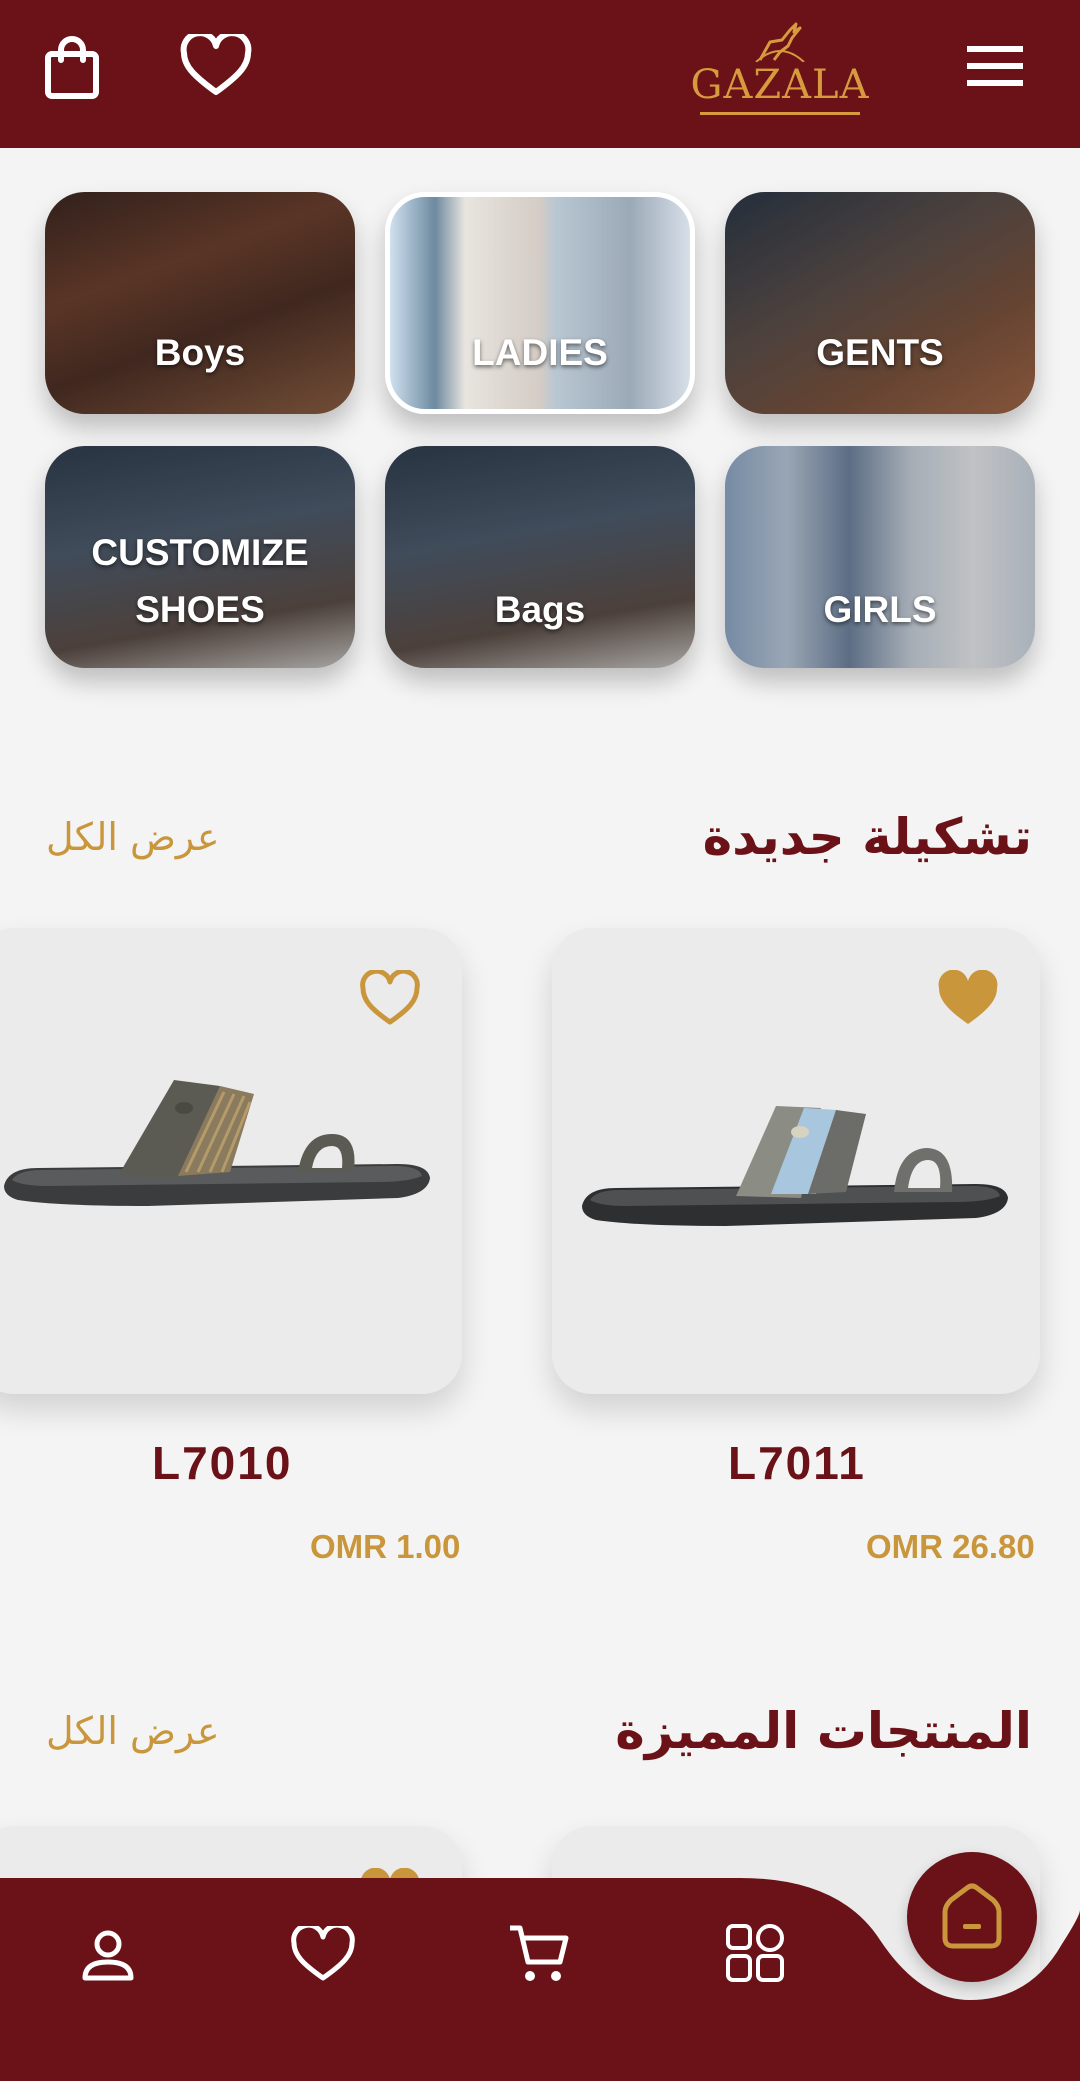 The height and width of the screenshot is (2081, 1080). Describe the element at coordinates (133, 837) in the screenshot. I see `new-collection-view-all-link: عرض الكل` at that location.